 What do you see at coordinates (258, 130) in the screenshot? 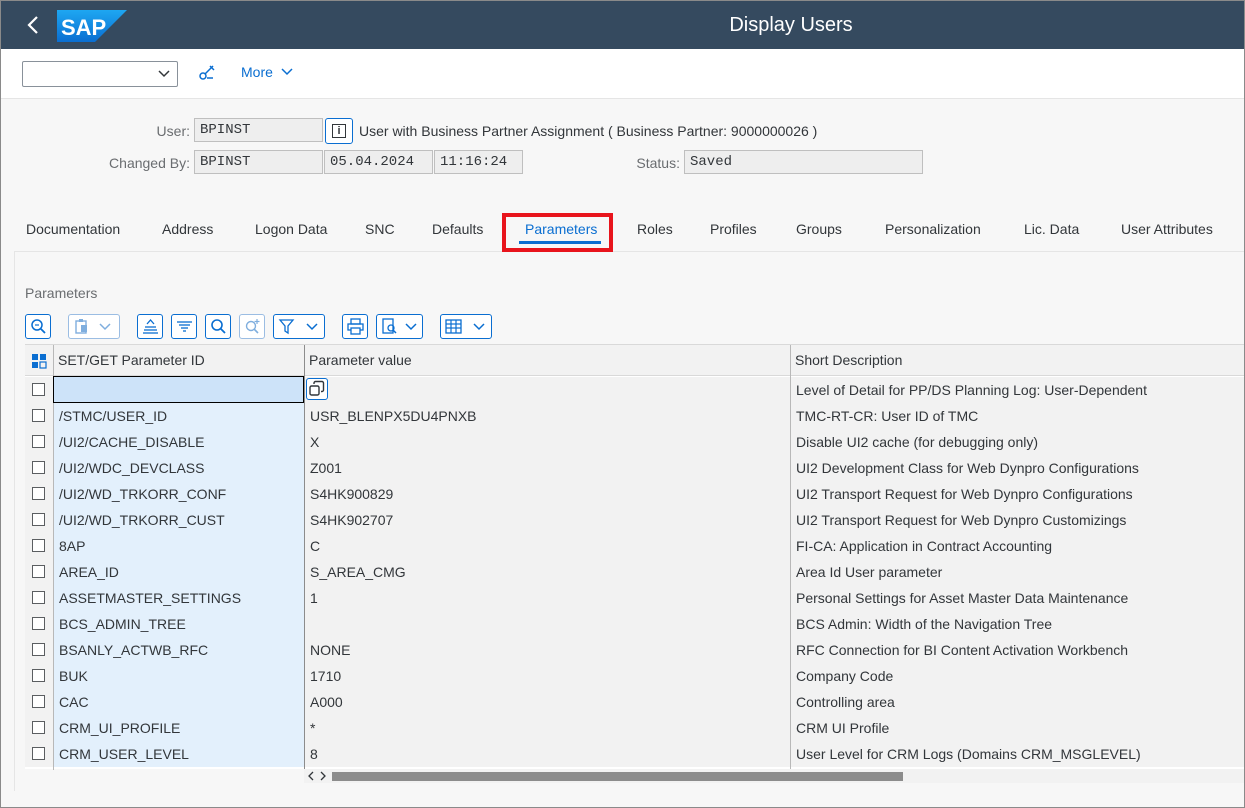
I see `user-field: BPINST` at bounding box center [258, 130].